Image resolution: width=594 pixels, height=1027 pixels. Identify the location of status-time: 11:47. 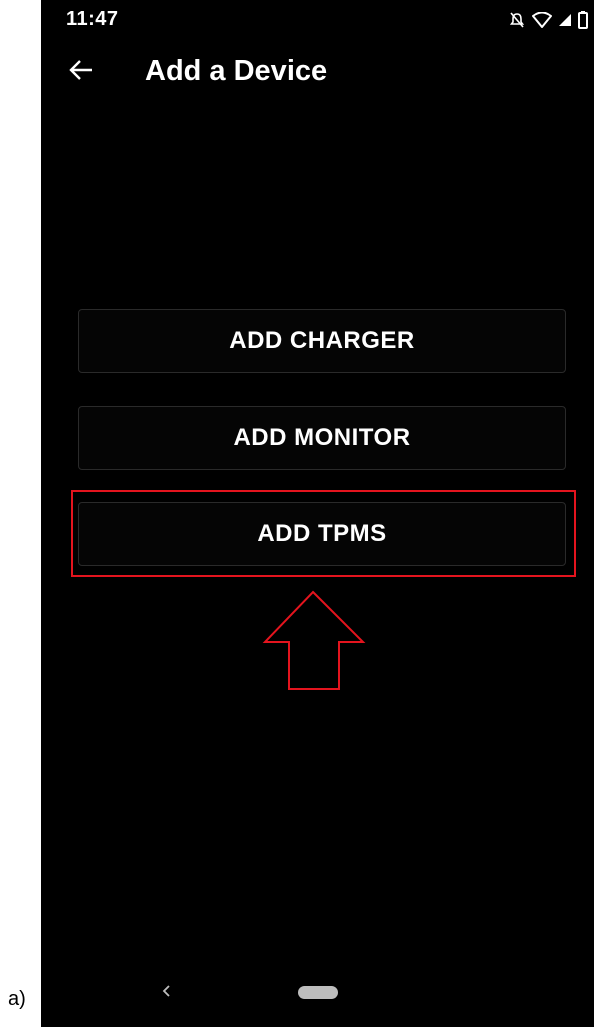
(92, 19).